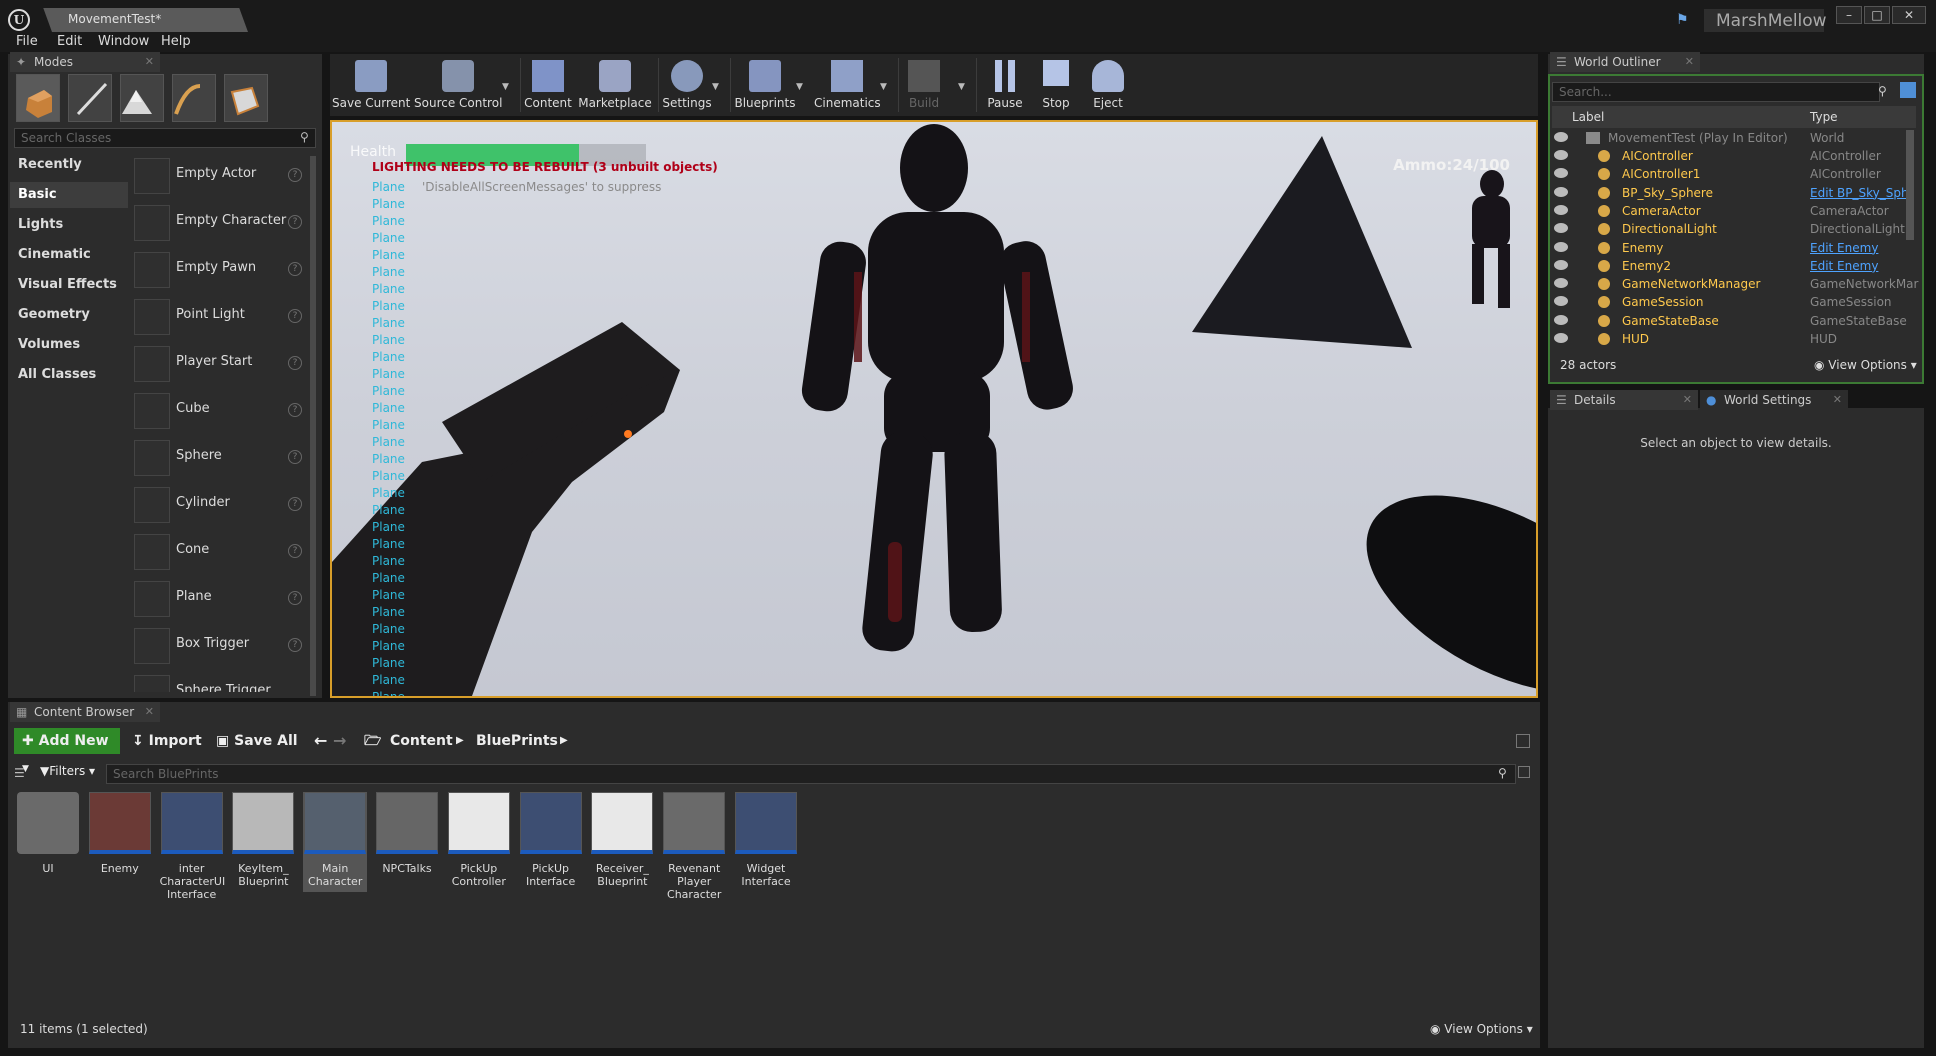 Image resolution: width=1936 pixels, height=1056 pixels. Describe the element at coordinates (1736, 249) in the screenshot. I see `outliner-row: Enemy Edit Enemy` at that location.